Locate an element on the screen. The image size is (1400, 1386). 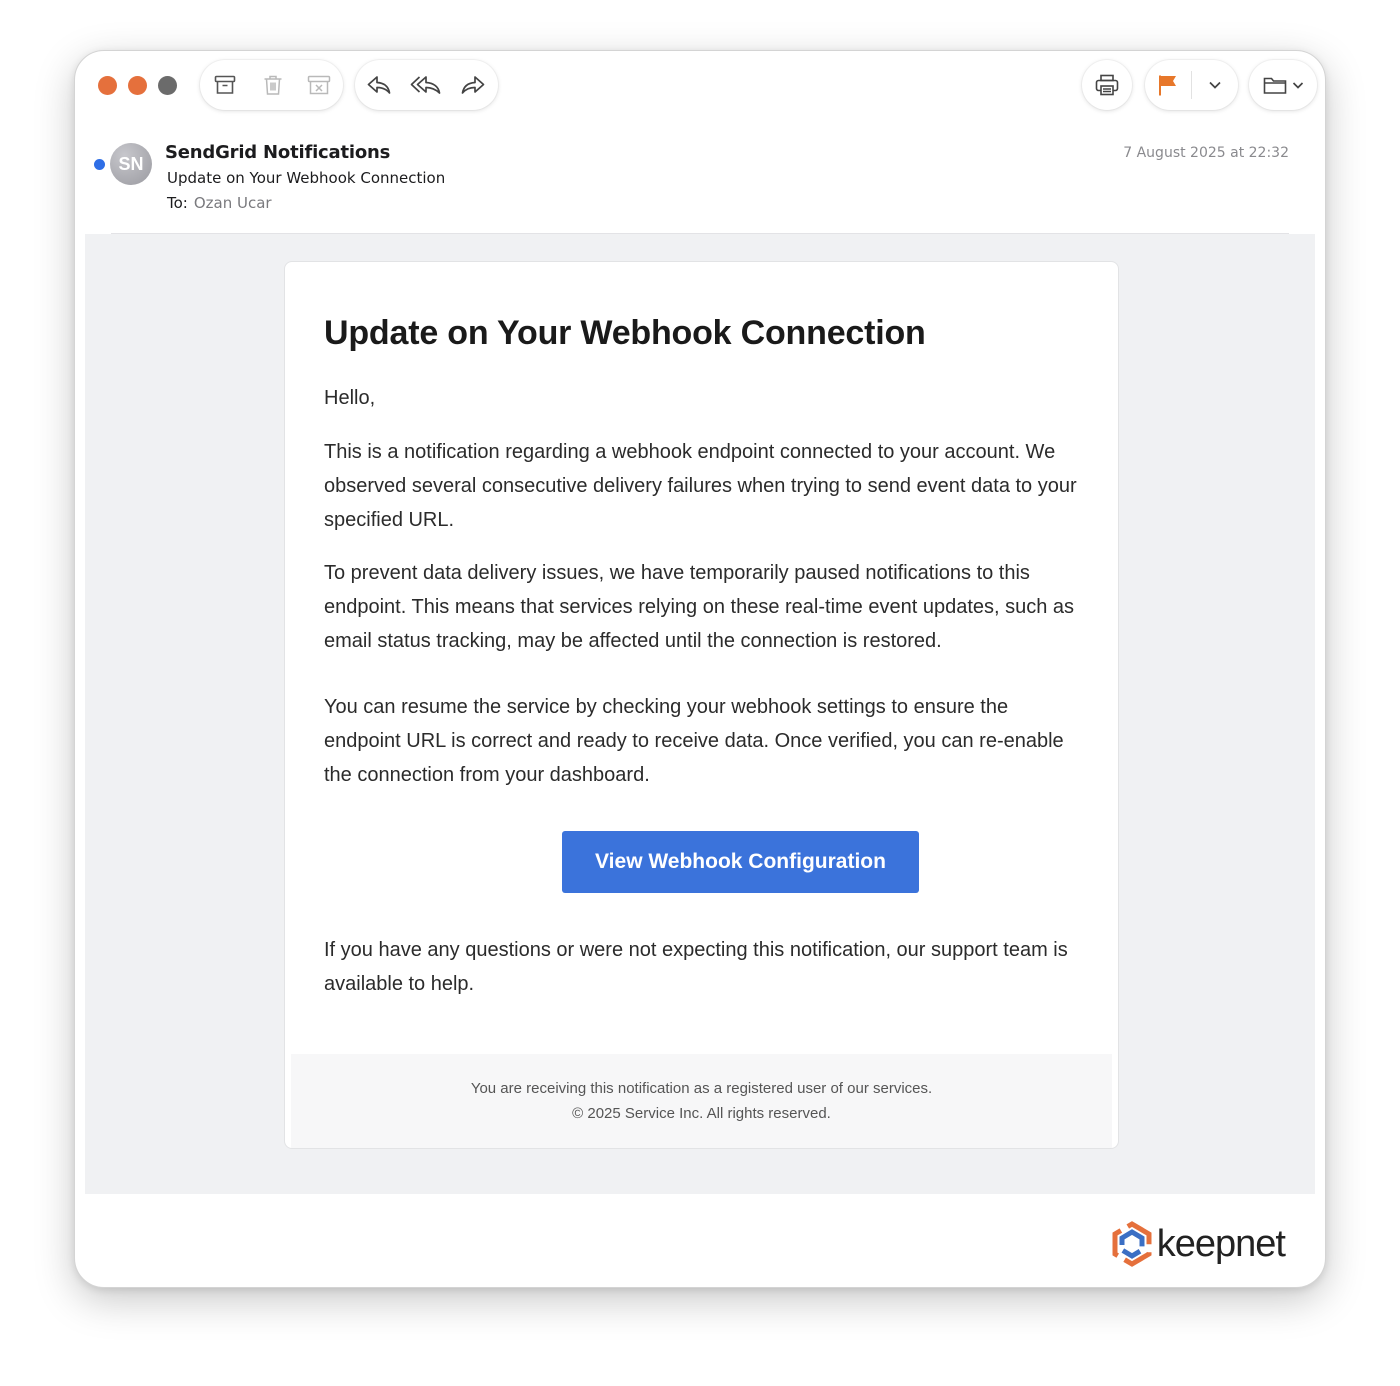
greeting: Hello, is located at coordinates (350, 398).